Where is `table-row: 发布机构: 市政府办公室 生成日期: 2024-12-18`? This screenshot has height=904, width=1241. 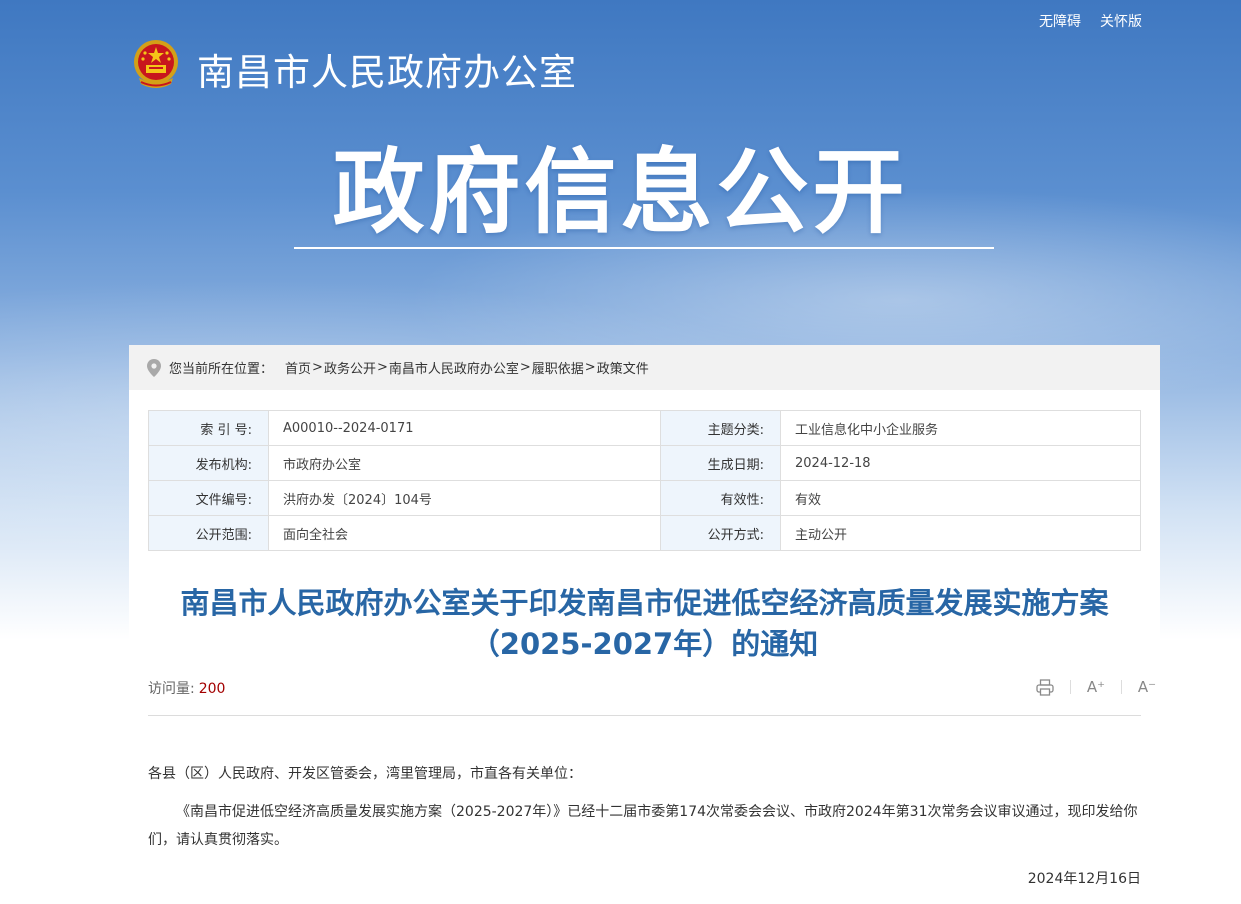 table-row: 发布机构: 市政府办公室 生成日期: 2024-12-18 is located at coordinates (644, 463).